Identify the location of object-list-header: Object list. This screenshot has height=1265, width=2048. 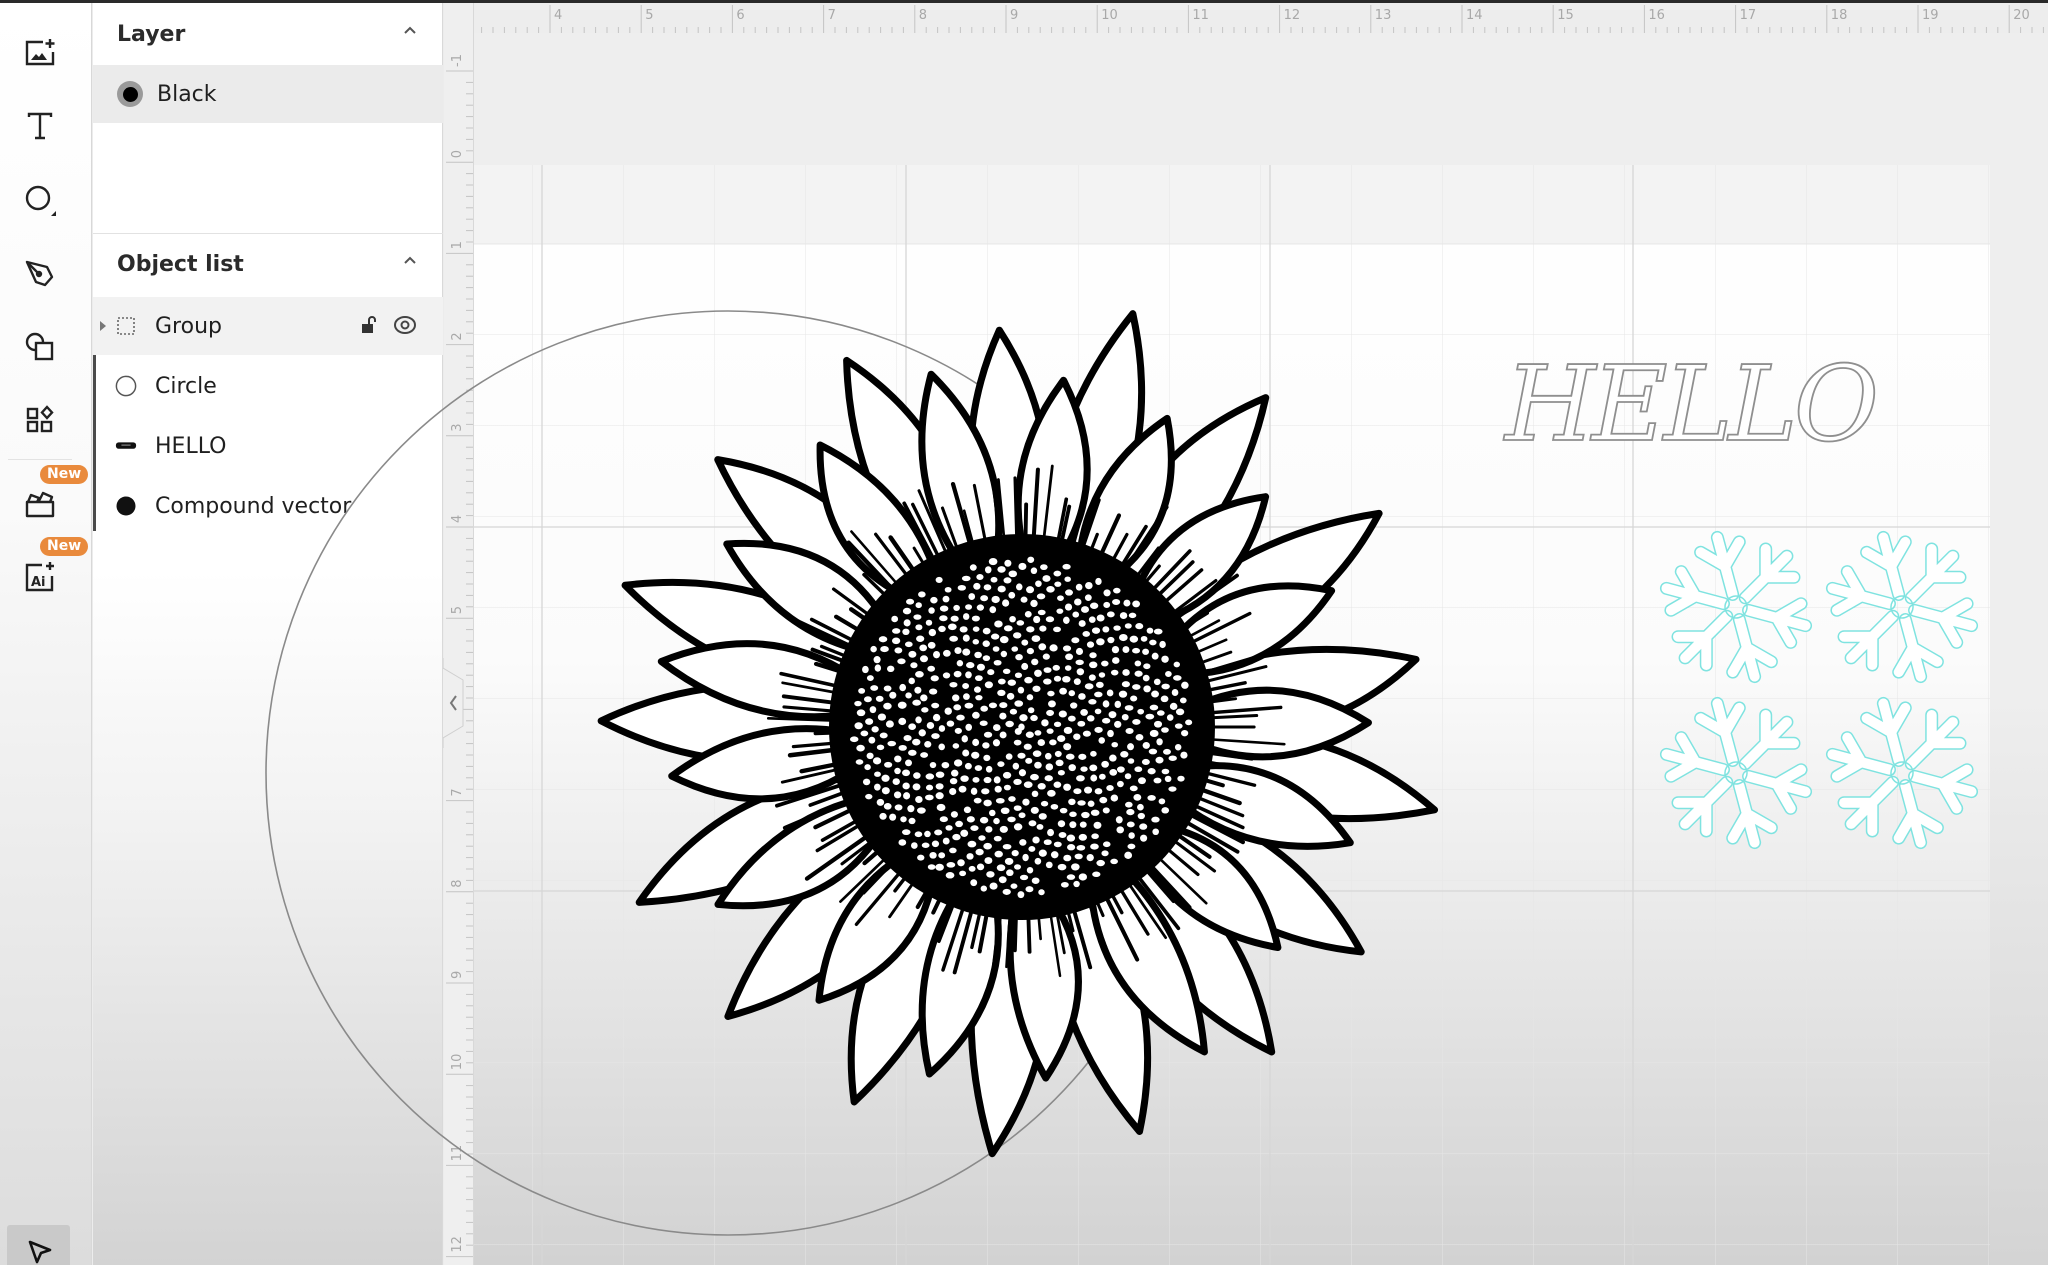
(268, 264).